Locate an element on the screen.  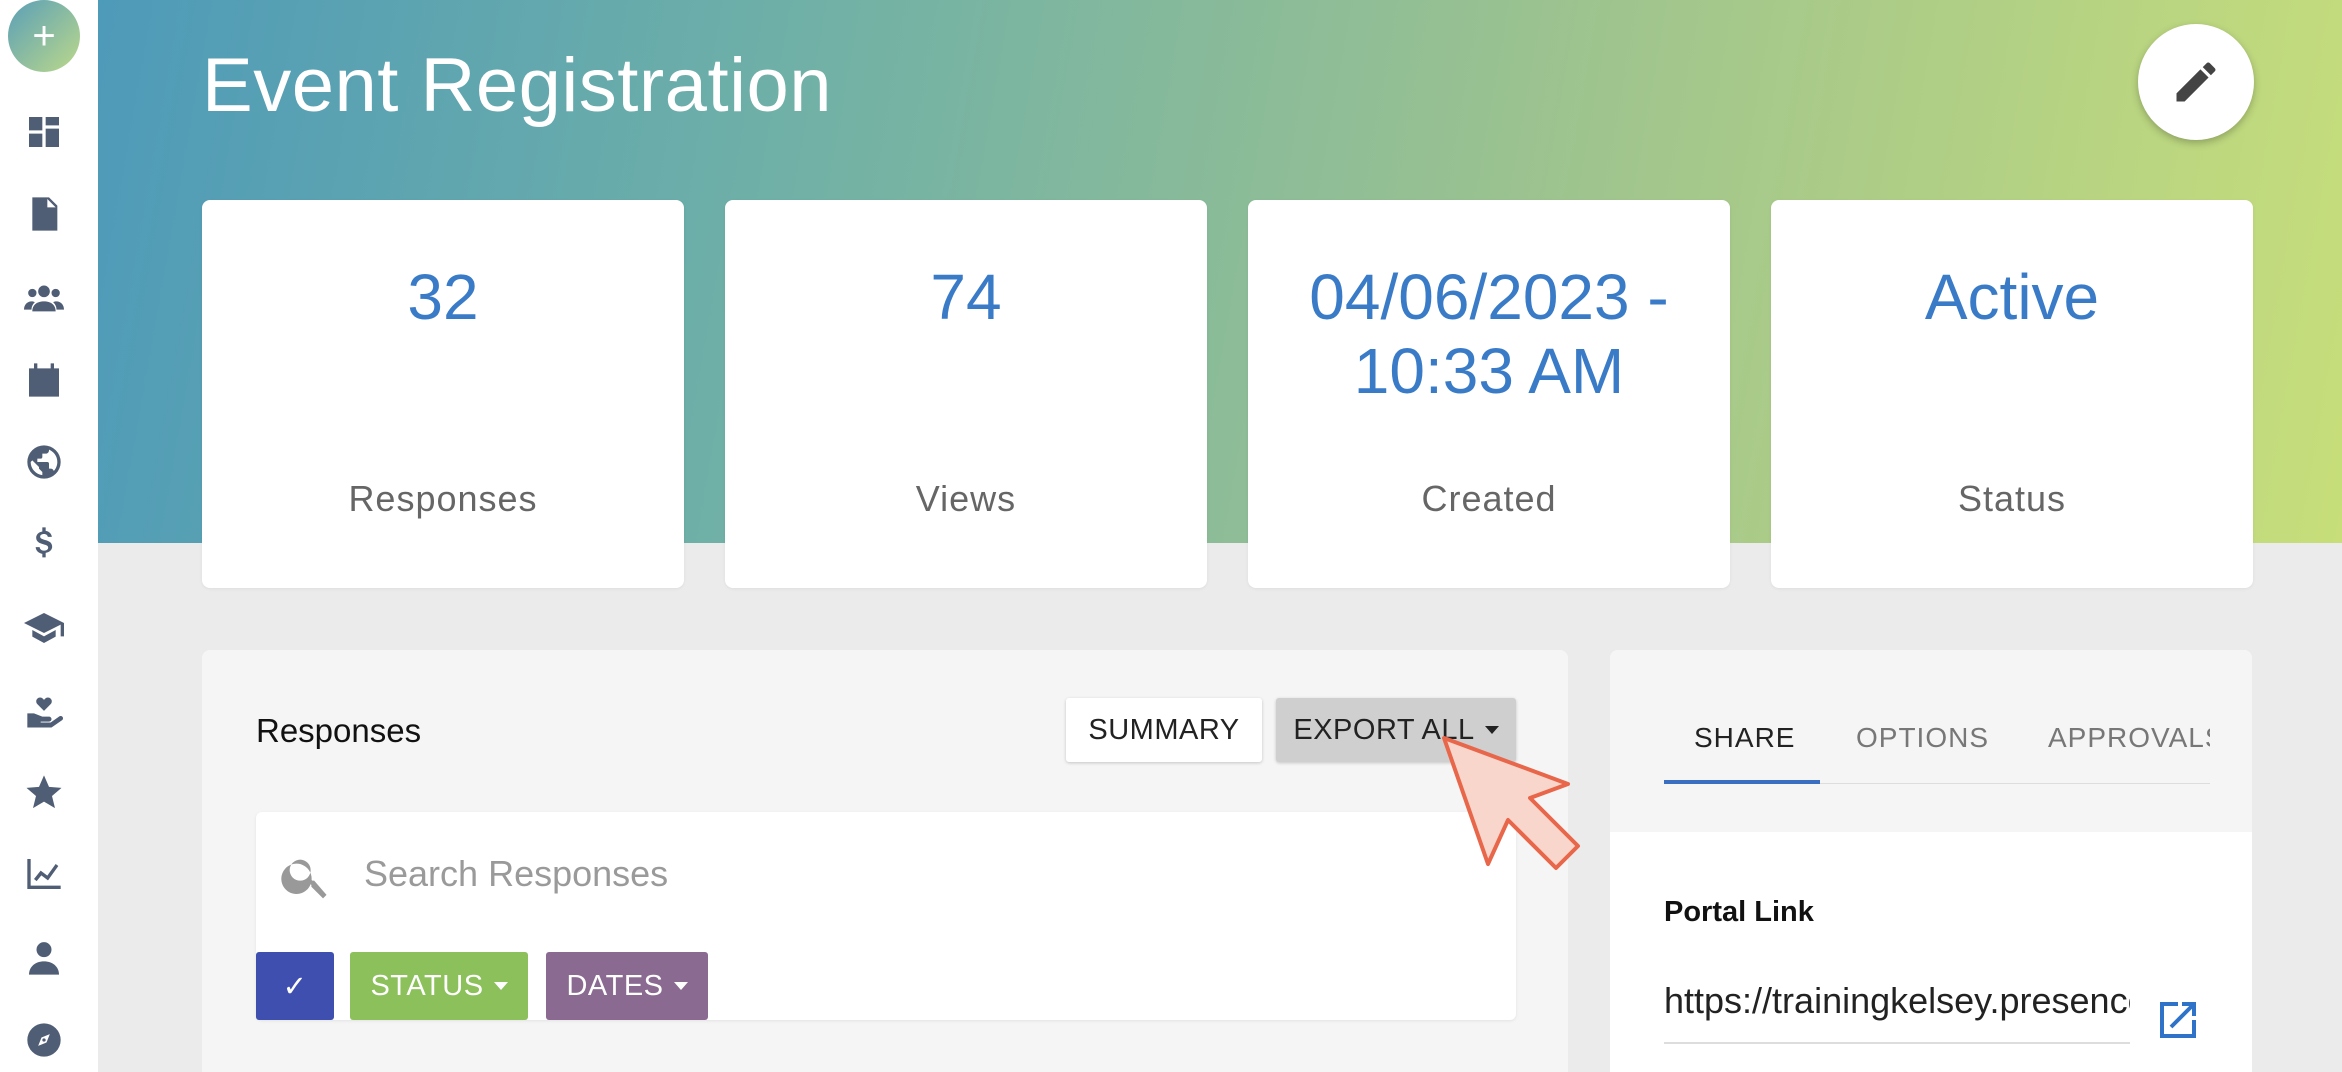
graduation-cap-icon is located at coordinates (44, 628).